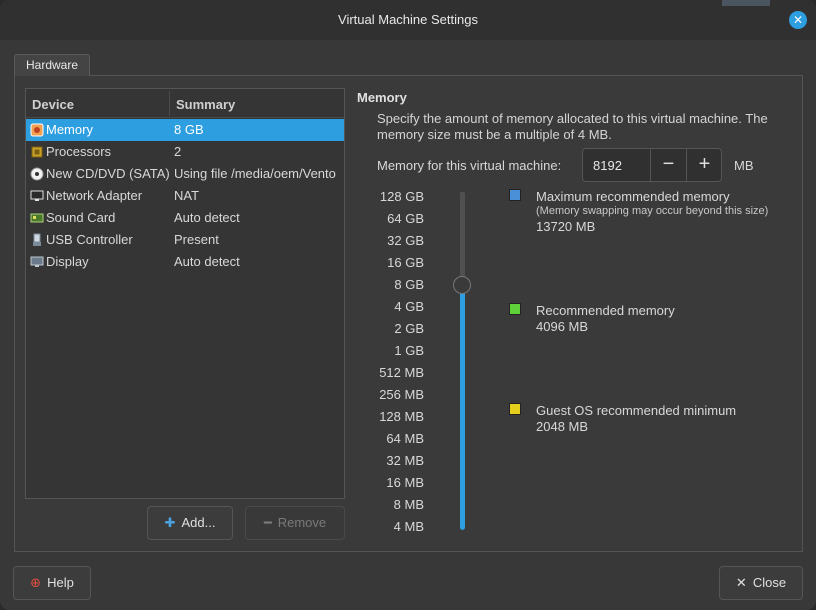 This screenshot has width=816, height=610. I want to click on max-recommended-value: 13720 MB, so click(566, 226).